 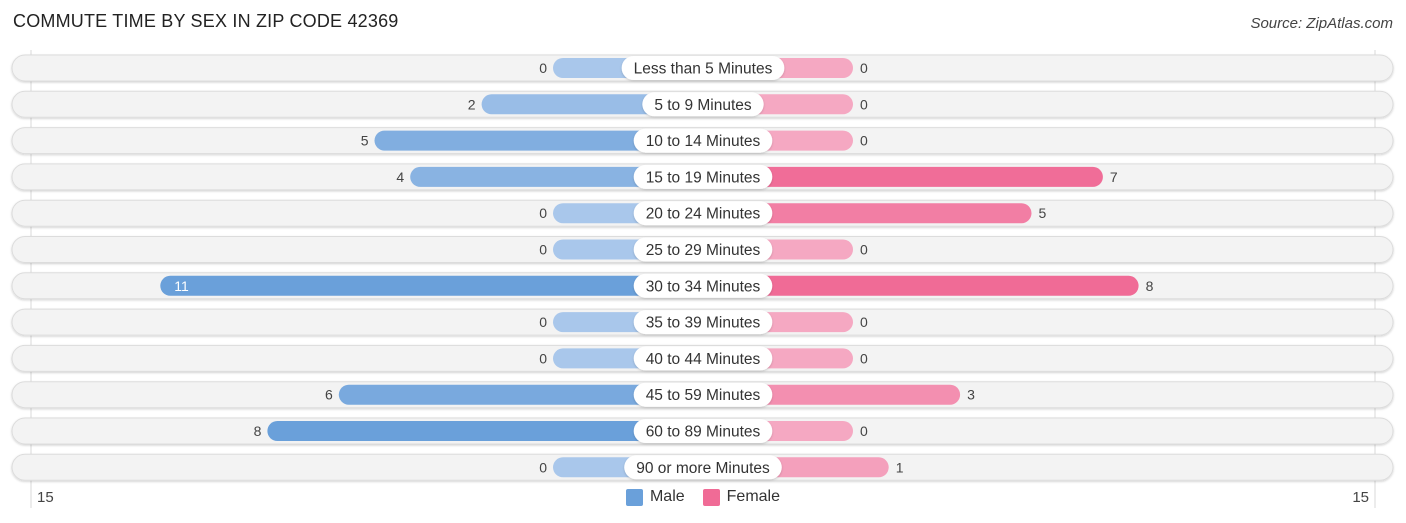 I want to click on category-label: 60 to 89 Minutes, so click(x=703, y=432).